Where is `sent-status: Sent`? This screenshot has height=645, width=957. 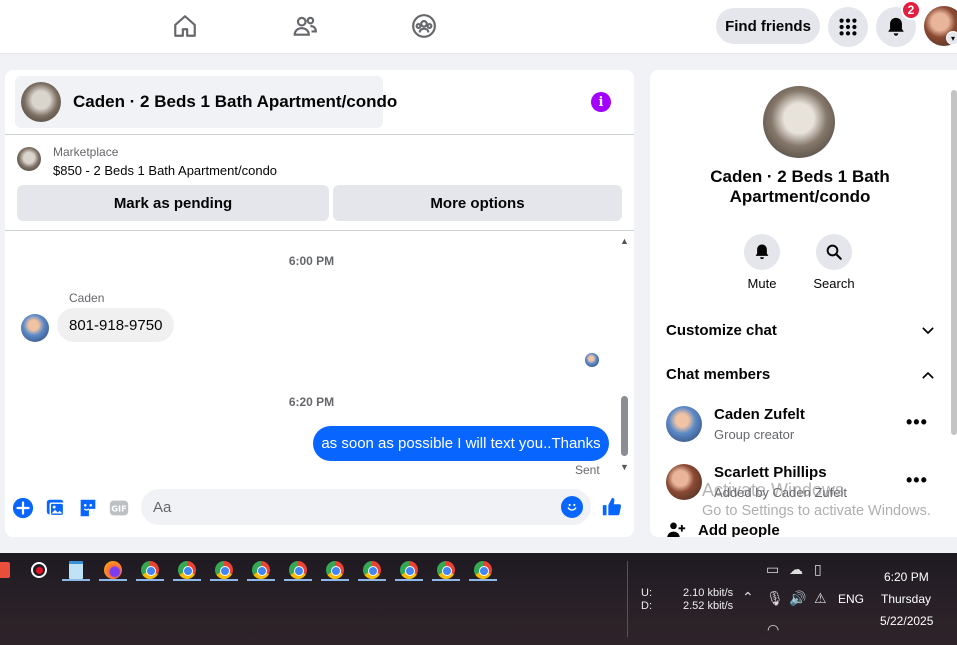 sent-status: Sent is located at coordinates (587, 470).